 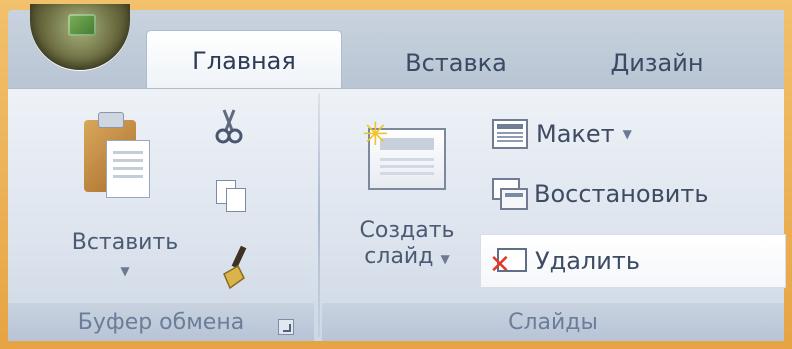 I want to click on slides-group-label-text: Слайды, so click(x=553, y=322).